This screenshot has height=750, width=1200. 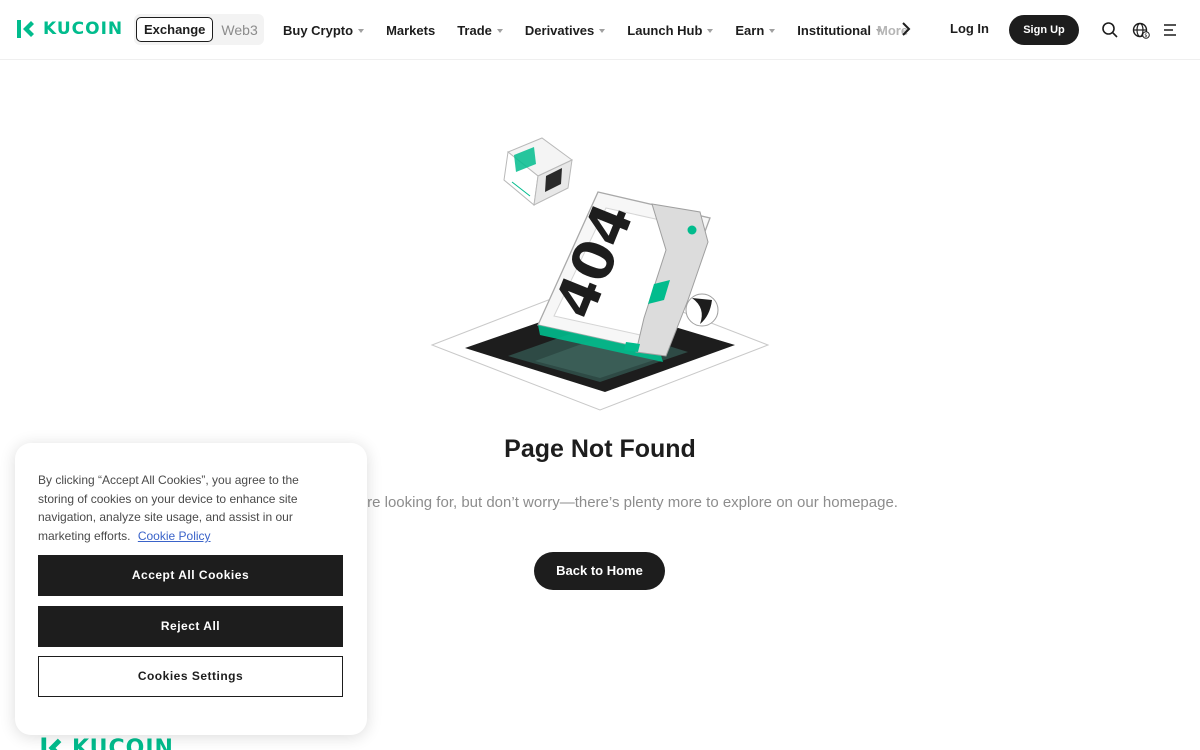 I want to click on globe-currency-icon: $, so click(x=1141, y=30).